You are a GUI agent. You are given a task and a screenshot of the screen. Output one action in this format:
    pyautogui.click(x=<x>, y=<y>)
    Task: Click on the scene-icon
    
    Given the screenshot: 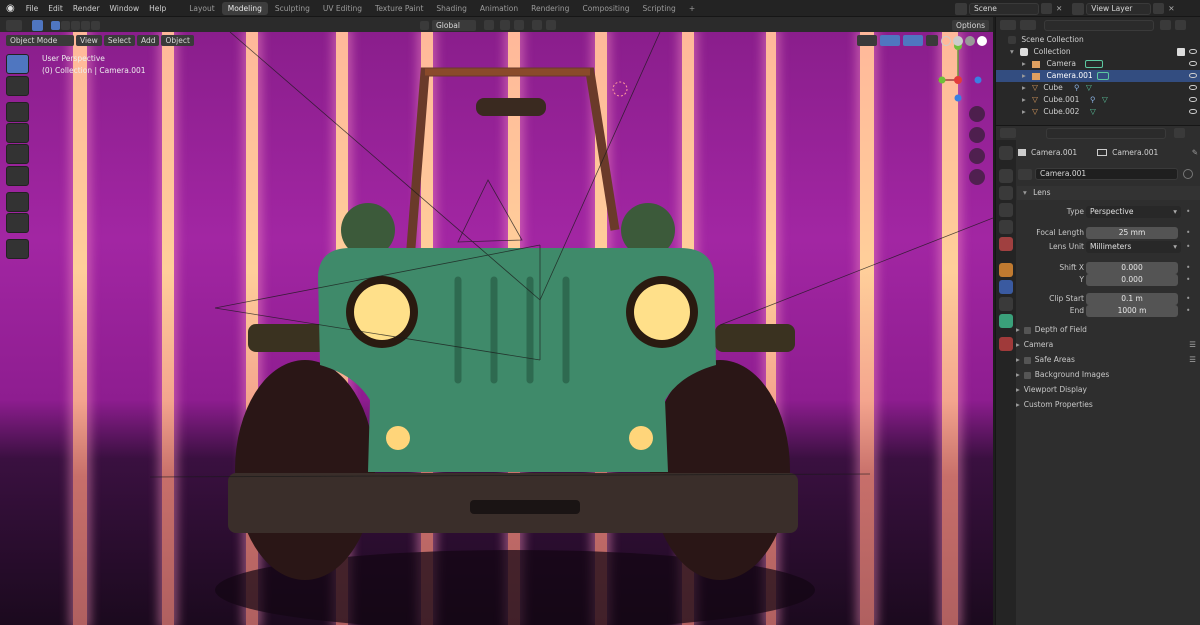 What is the action you would take?
    pyautogui.click(x=961, y=8)
    